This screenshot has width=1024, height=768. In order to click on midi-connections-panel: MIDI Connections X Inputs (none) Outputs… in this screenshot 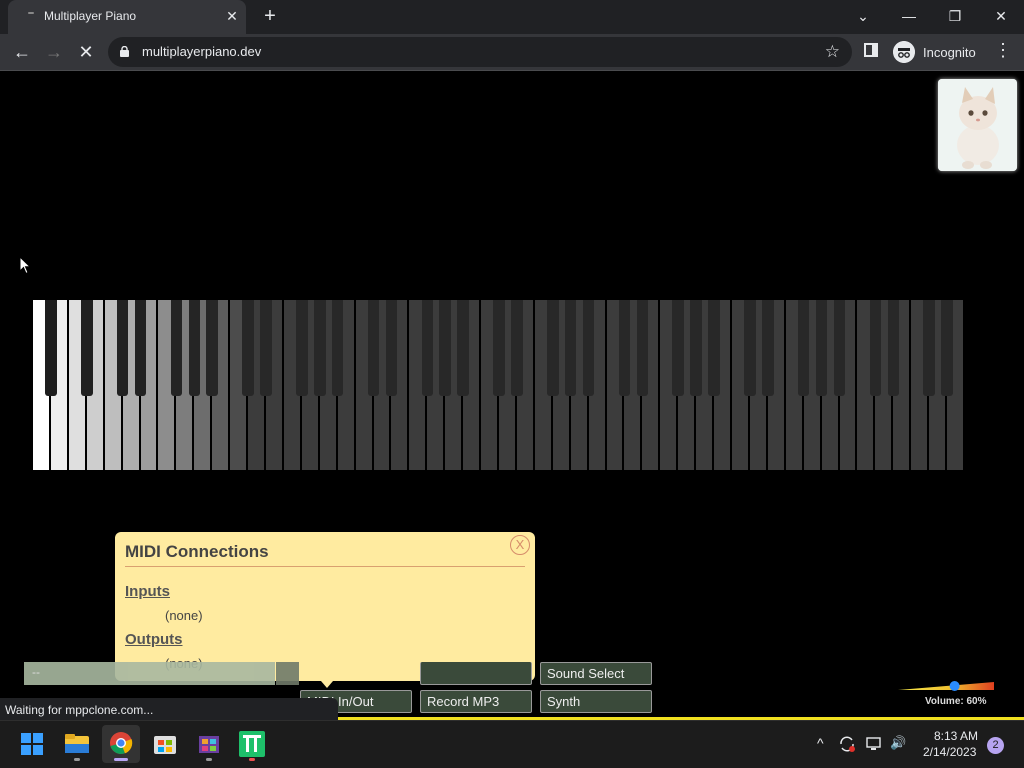, I will do `click(325, 610)`.